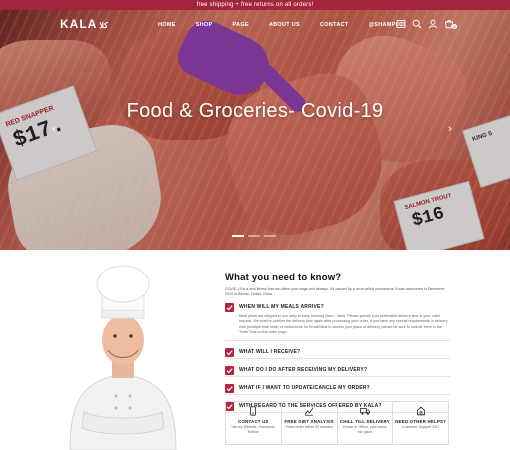 This screenshot has width=510, height=450. What do you see at coordinates (334, 25) in the screenshot?
I see `nav-item-contact: CONTACT` at bounding box center [334, 25].